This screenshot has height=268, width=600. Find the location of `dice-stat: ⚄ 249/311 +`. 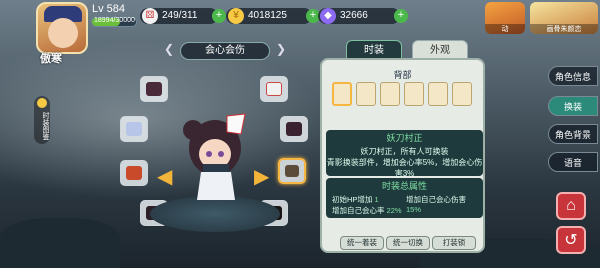

dice-stat: ⚄ 249/311 + is located at coordinates (183, 16).